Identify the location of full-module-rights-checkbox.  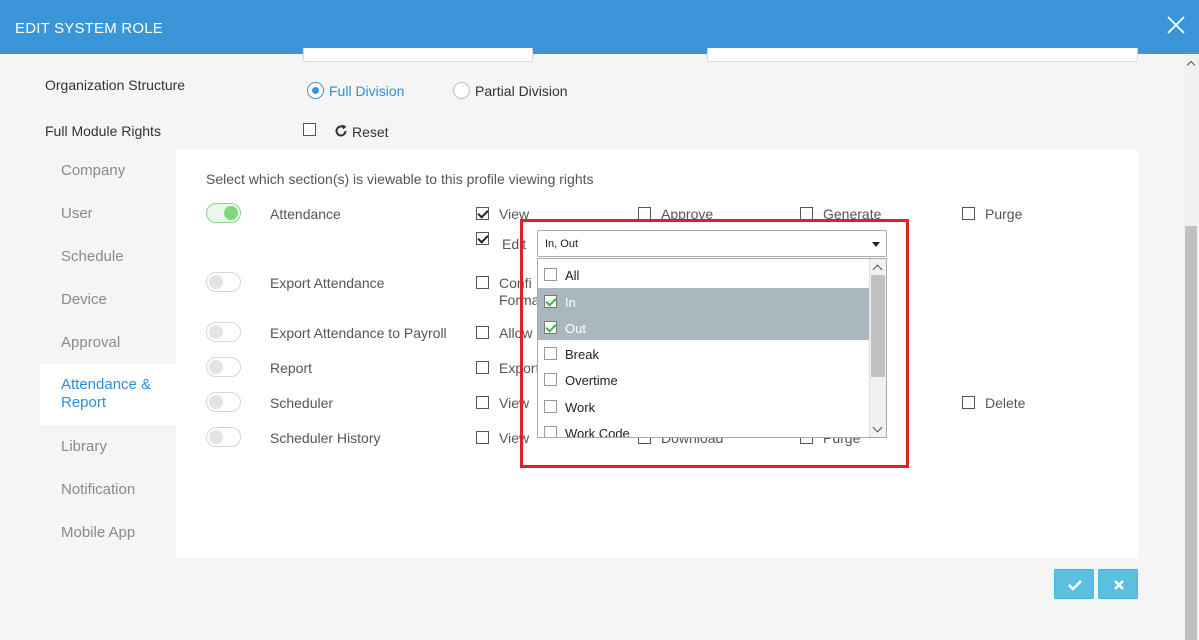
(309, 129).